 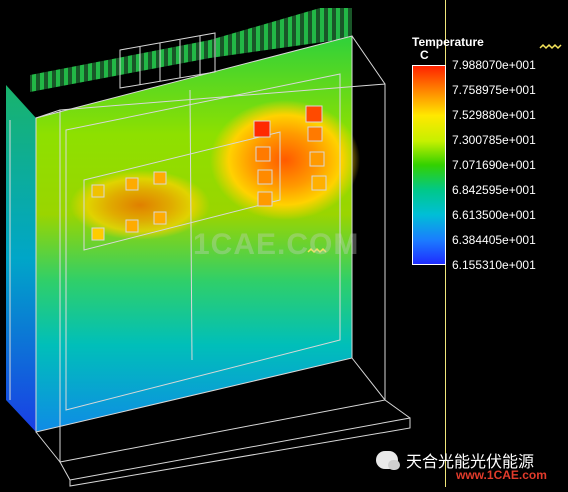 What do you see at coordinates (424, 55) in the screenshot?
I see `legend-unit: C` at bounding box center [424, 55].